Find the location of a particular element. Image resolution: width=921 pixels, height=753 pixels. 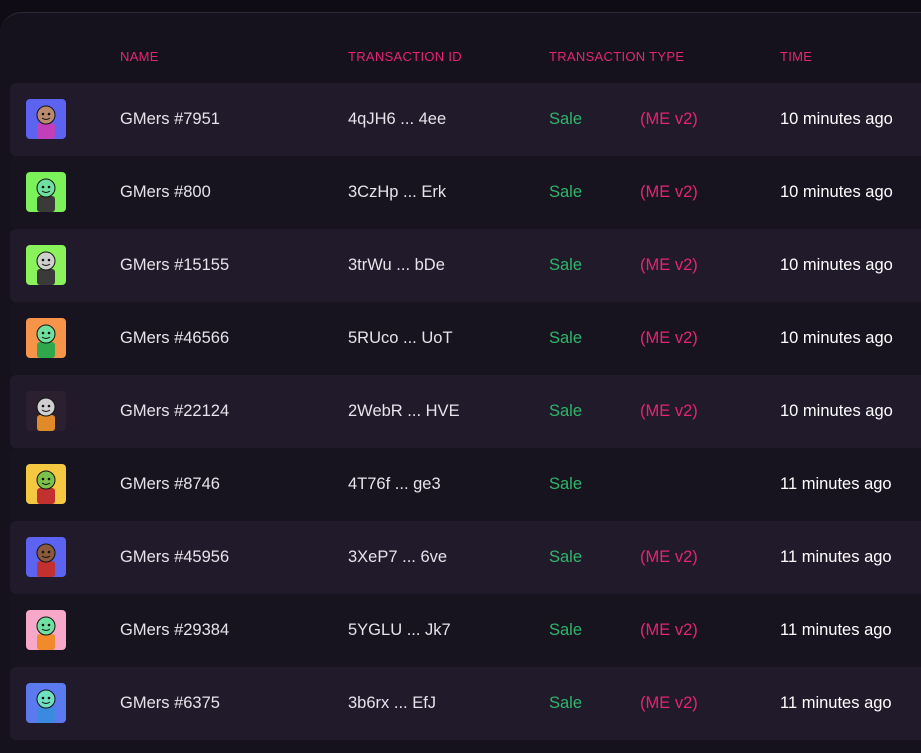

transaction-id: 5RUco ... UoT is located at coordinates (400, 338).